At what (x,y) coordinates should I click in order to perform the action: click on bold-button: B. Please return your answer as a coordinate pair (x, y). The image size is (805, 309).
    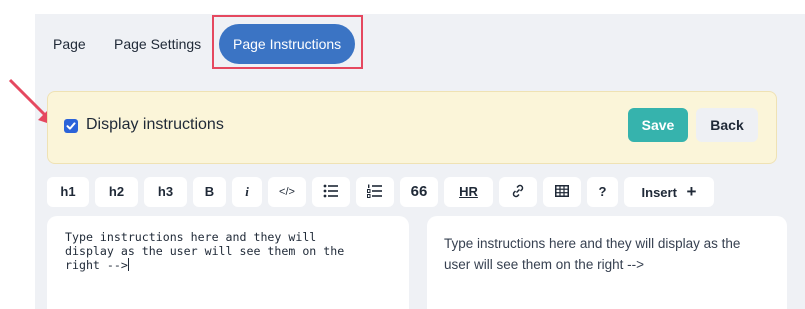
    Looking at the image, I should click on (209, 192).